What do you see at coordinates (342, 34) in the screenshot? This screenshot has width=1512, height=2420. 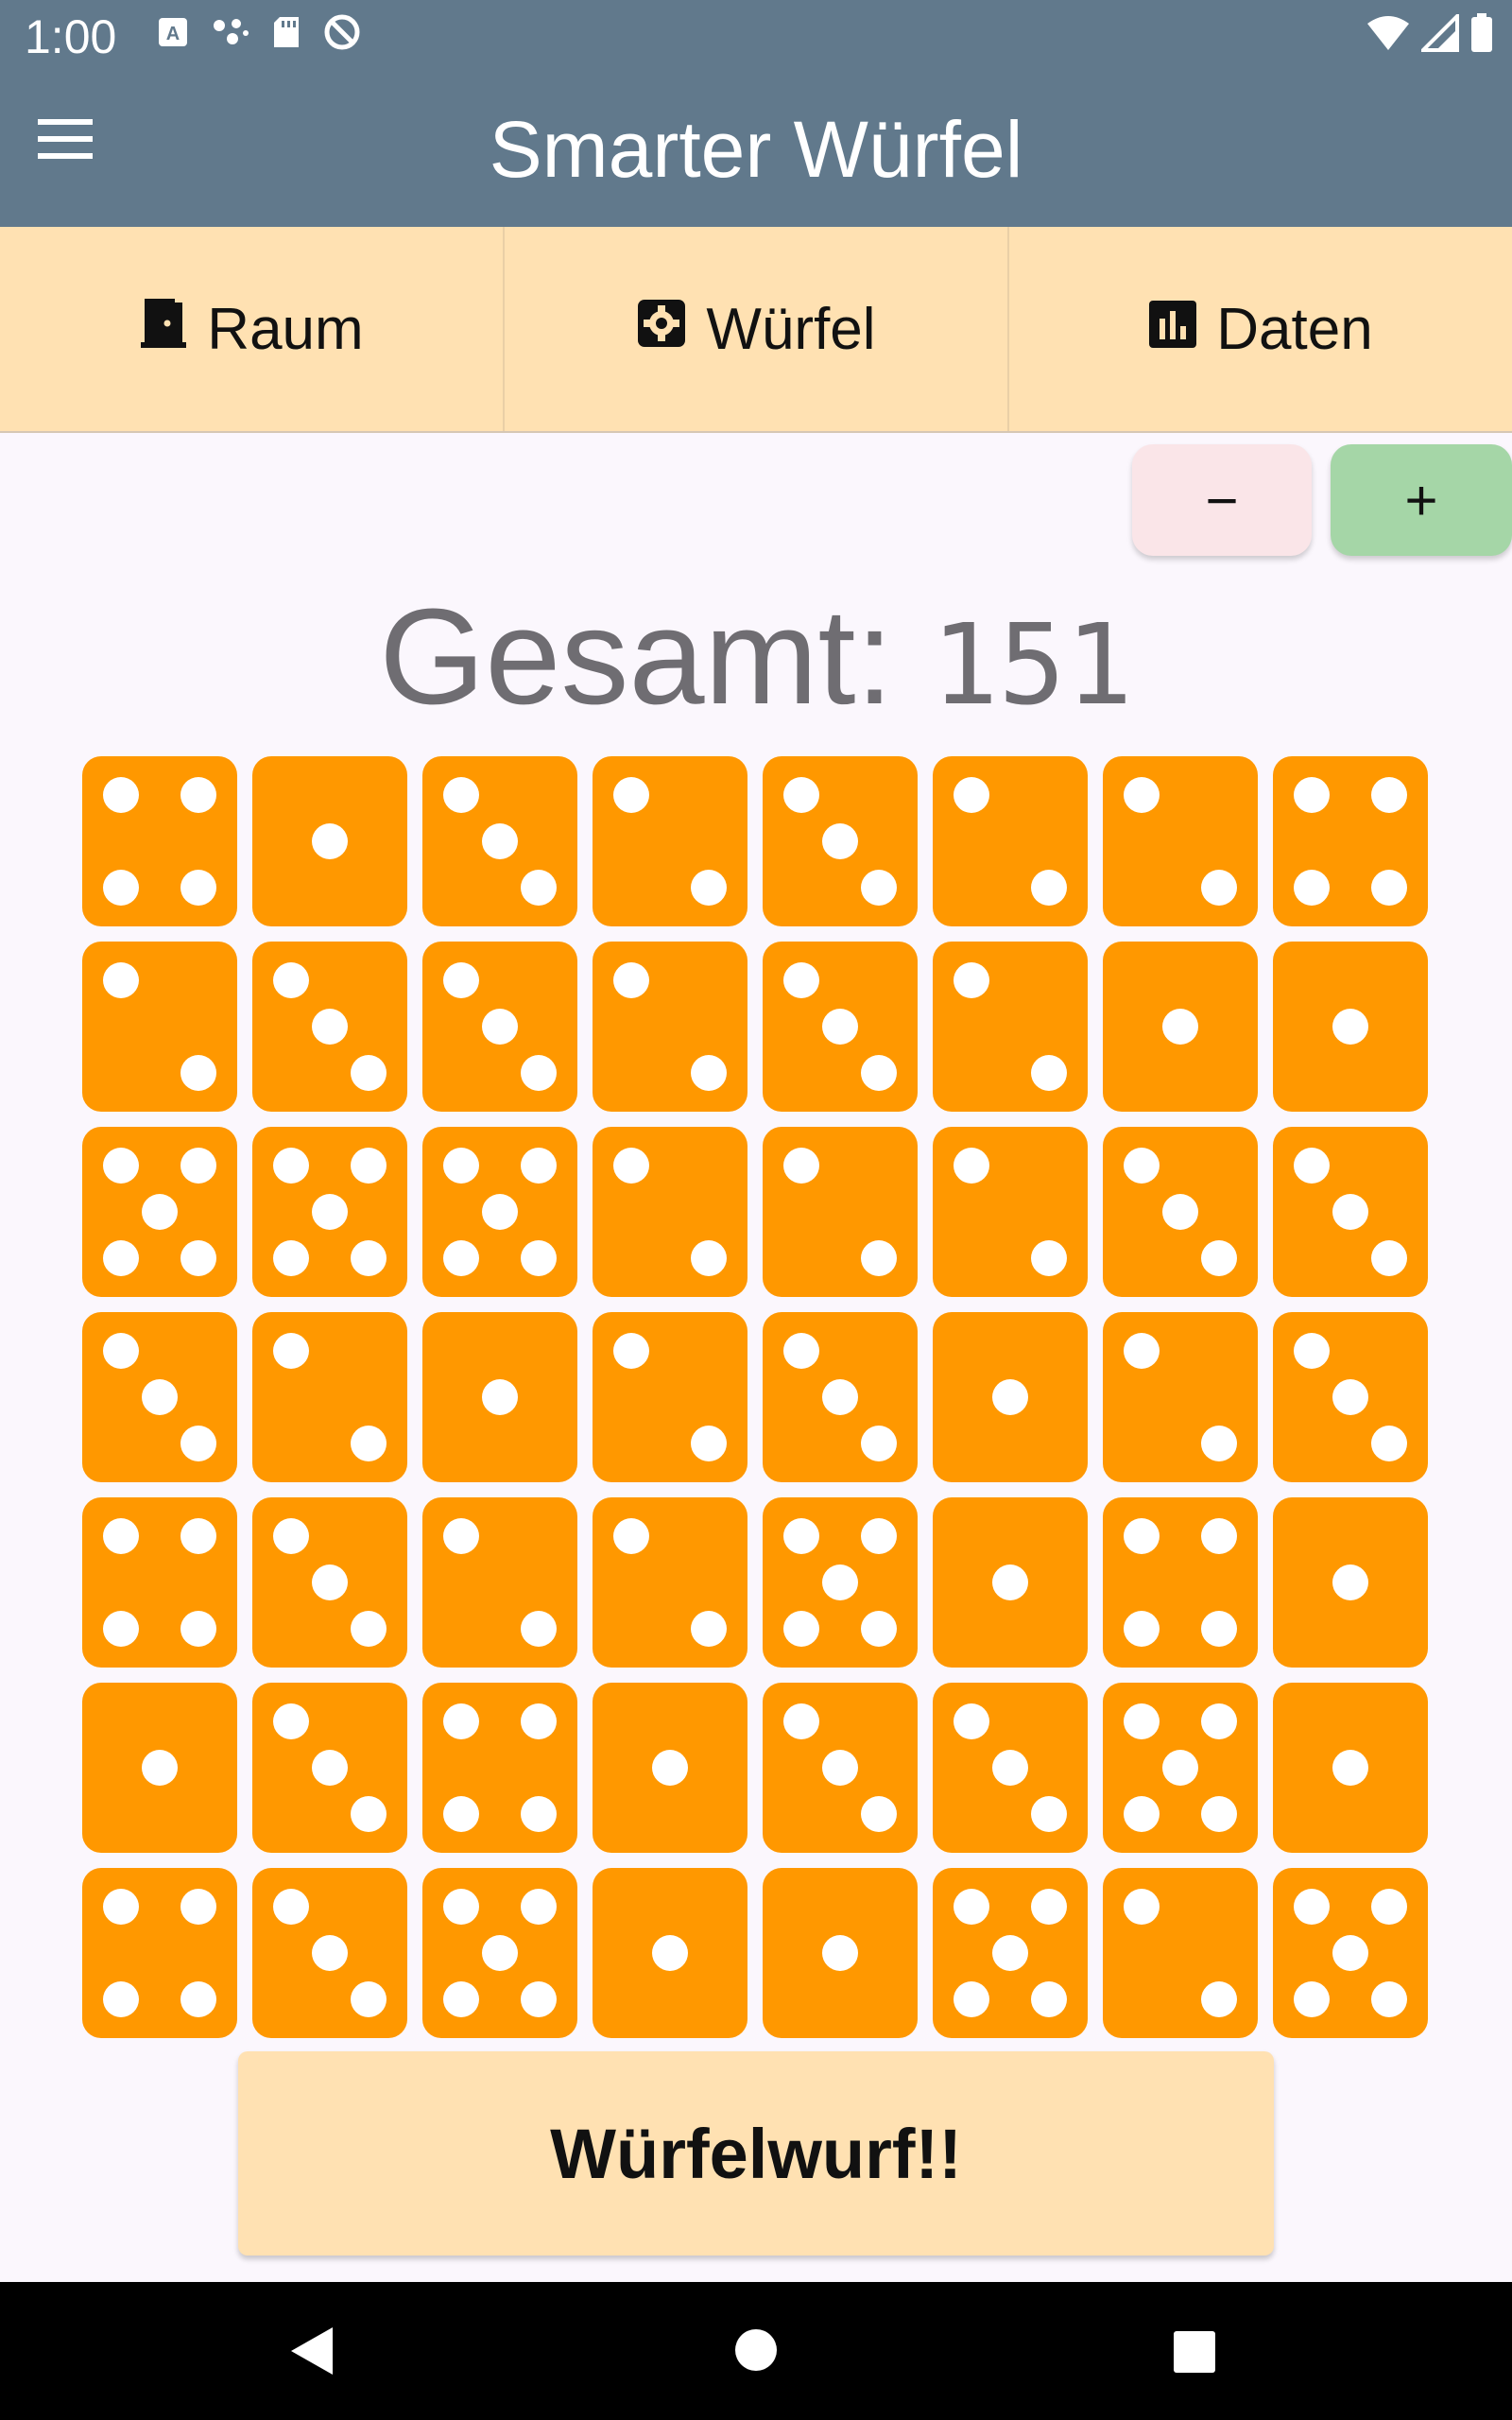 I see `no-disturb-icon` at bounding box center [342, 34].